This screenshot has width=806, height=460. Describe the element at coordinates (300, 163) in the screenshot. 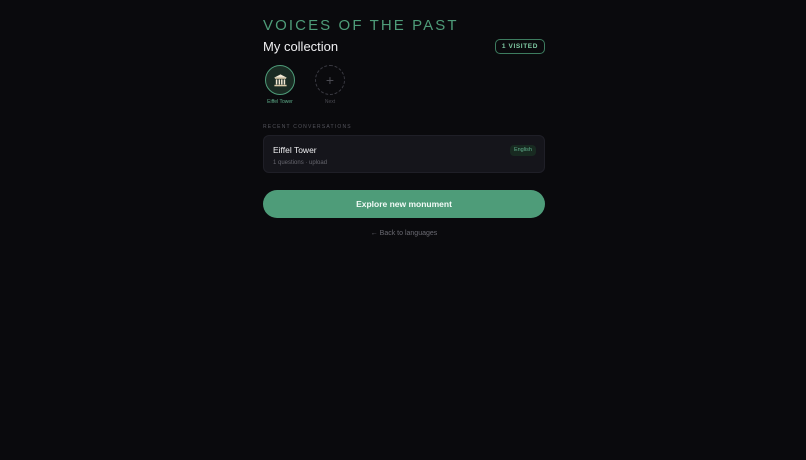

I see `conversation-meta: 1 questions · upload` at that location.